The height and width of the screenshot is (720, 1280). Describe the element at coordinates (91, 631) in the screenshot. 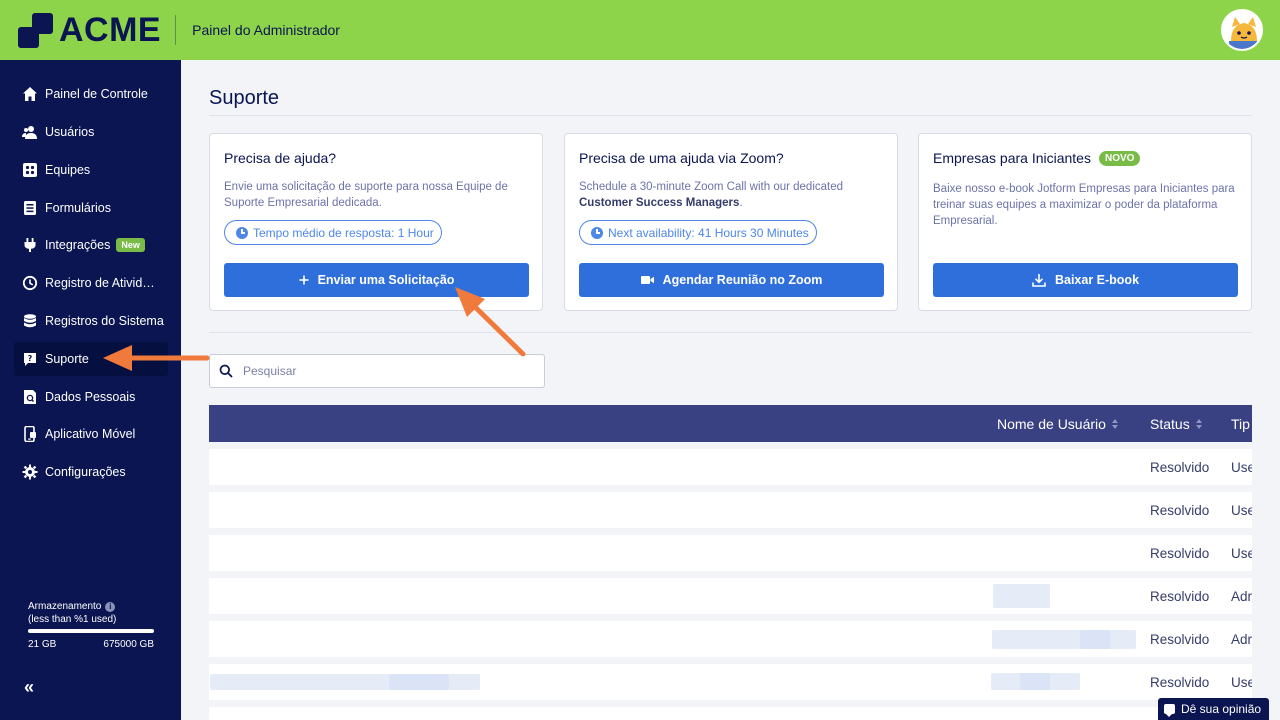

I see `storage-progress-bar` at that location.